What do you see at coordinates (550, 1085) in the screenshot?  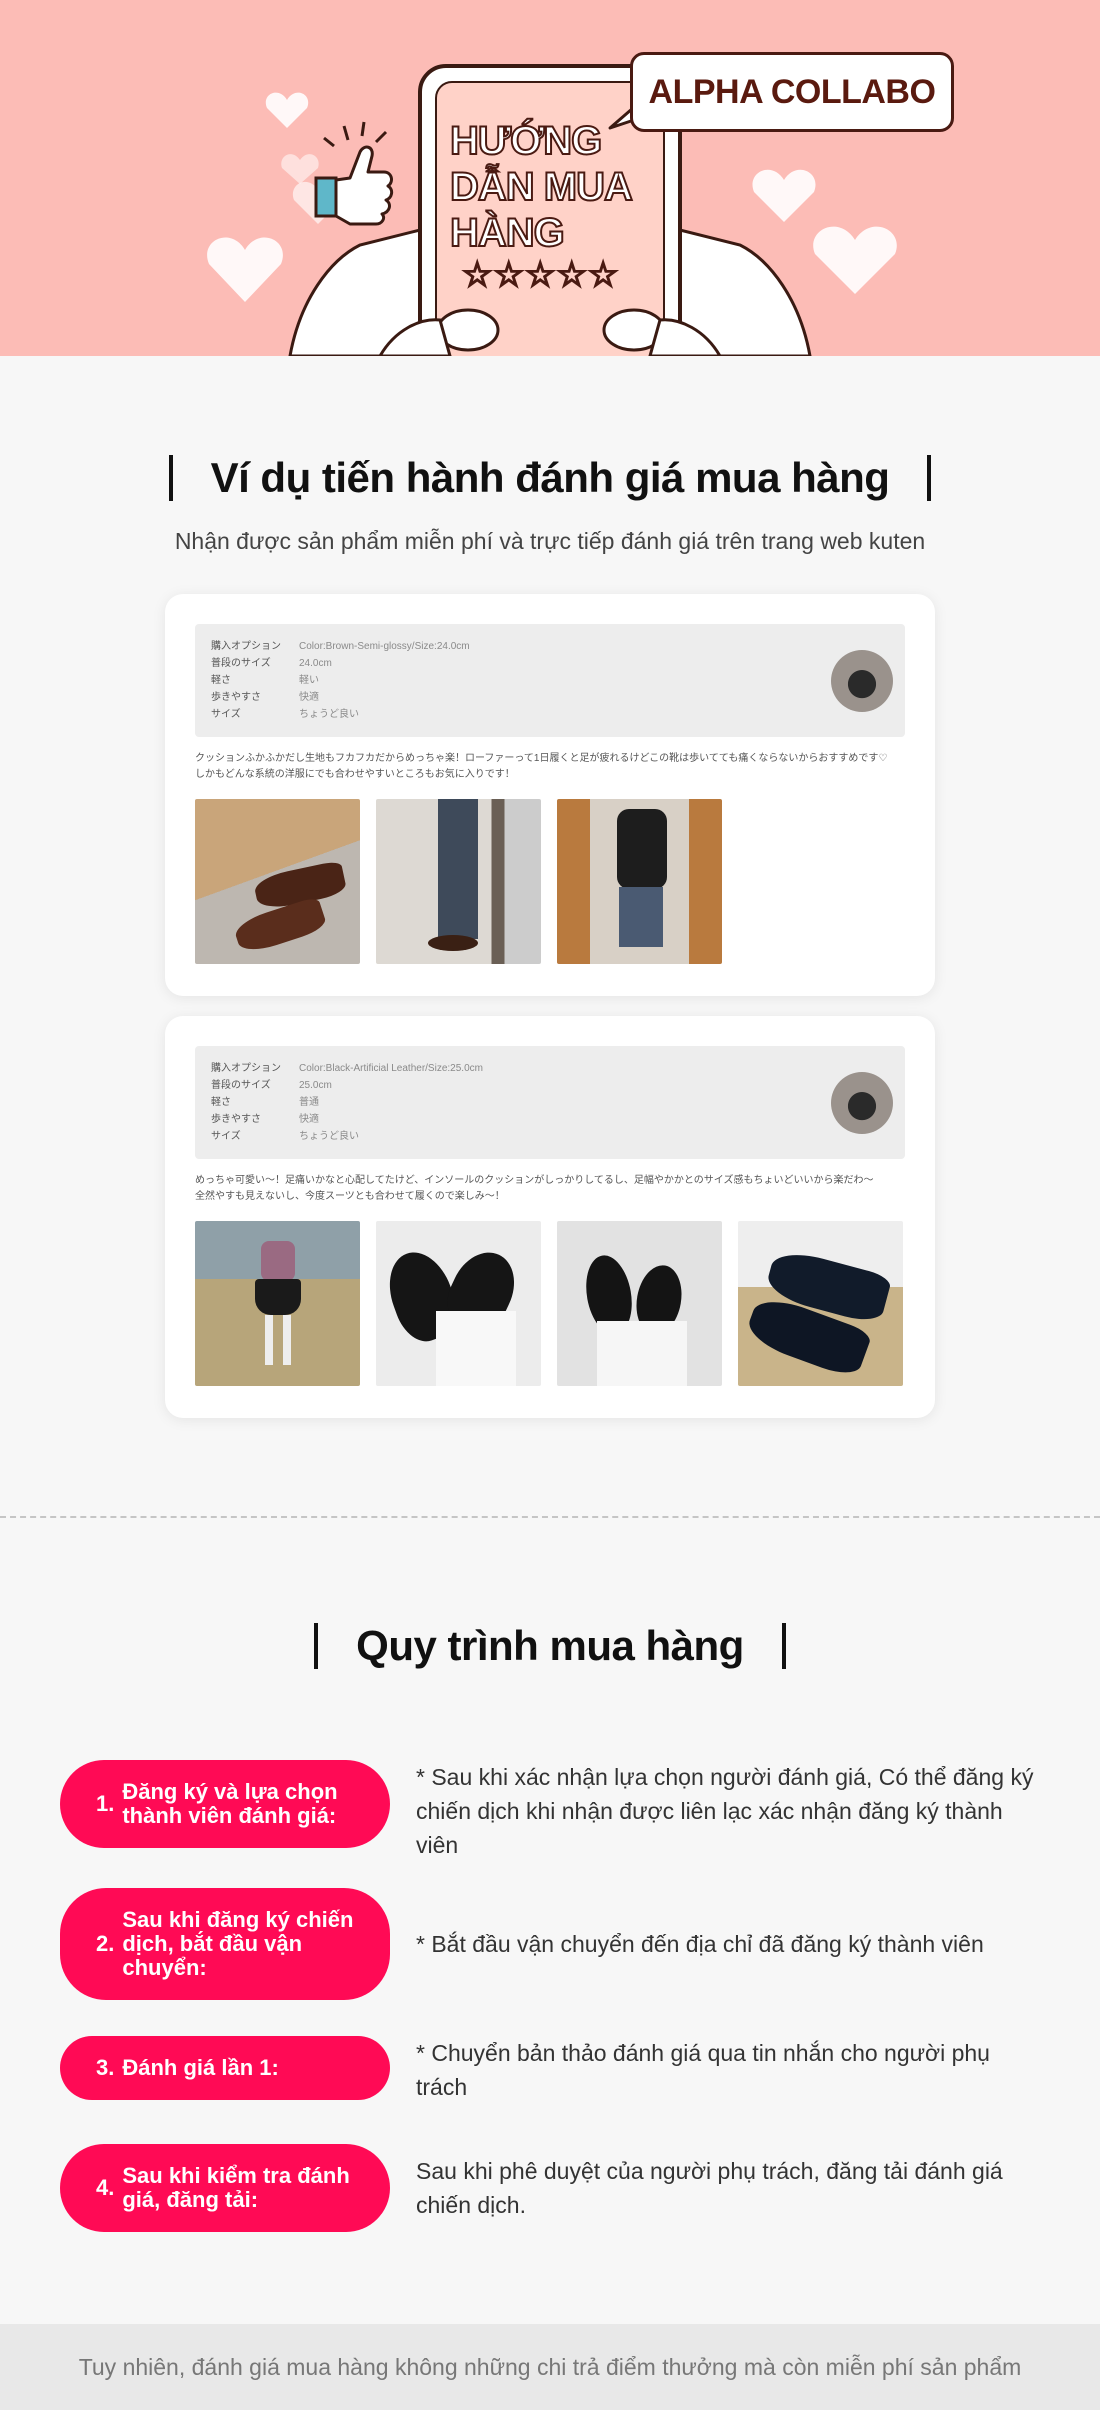 I see `option-row: 普段のサイズ 25.0cm` at bounding box center [550, 1085].